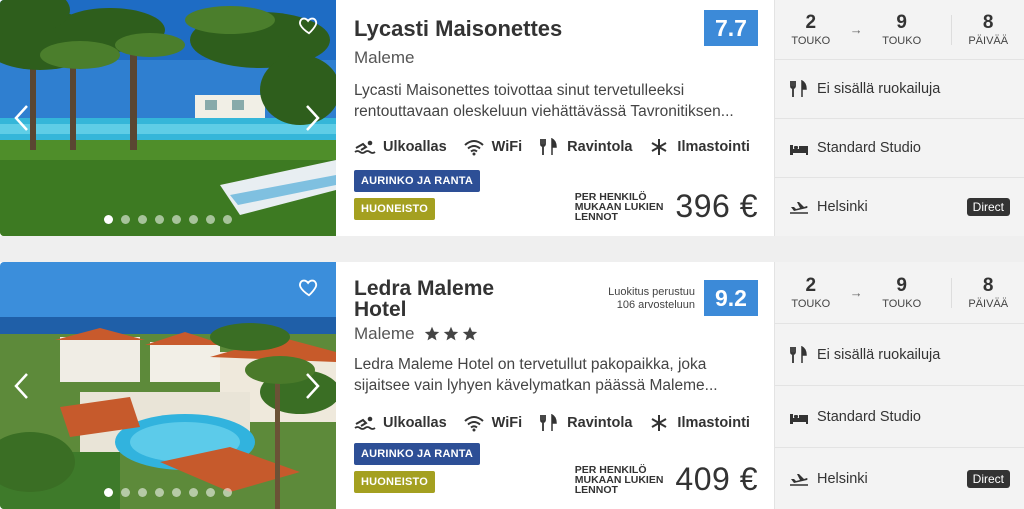 Image resolution: width=1024 pixels, height=509 pixels. Describe the element at coordinates (988, 22) in the screenshot. I see `trip-days: 8` at that location.